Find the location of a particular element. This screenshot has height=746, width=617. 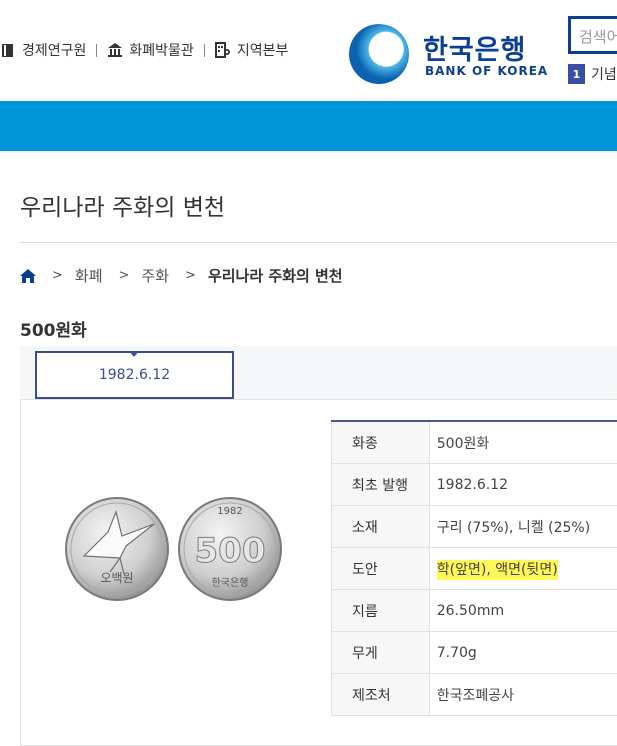

spec-value: 1982.6.12 is located at coordinates (523, 485).